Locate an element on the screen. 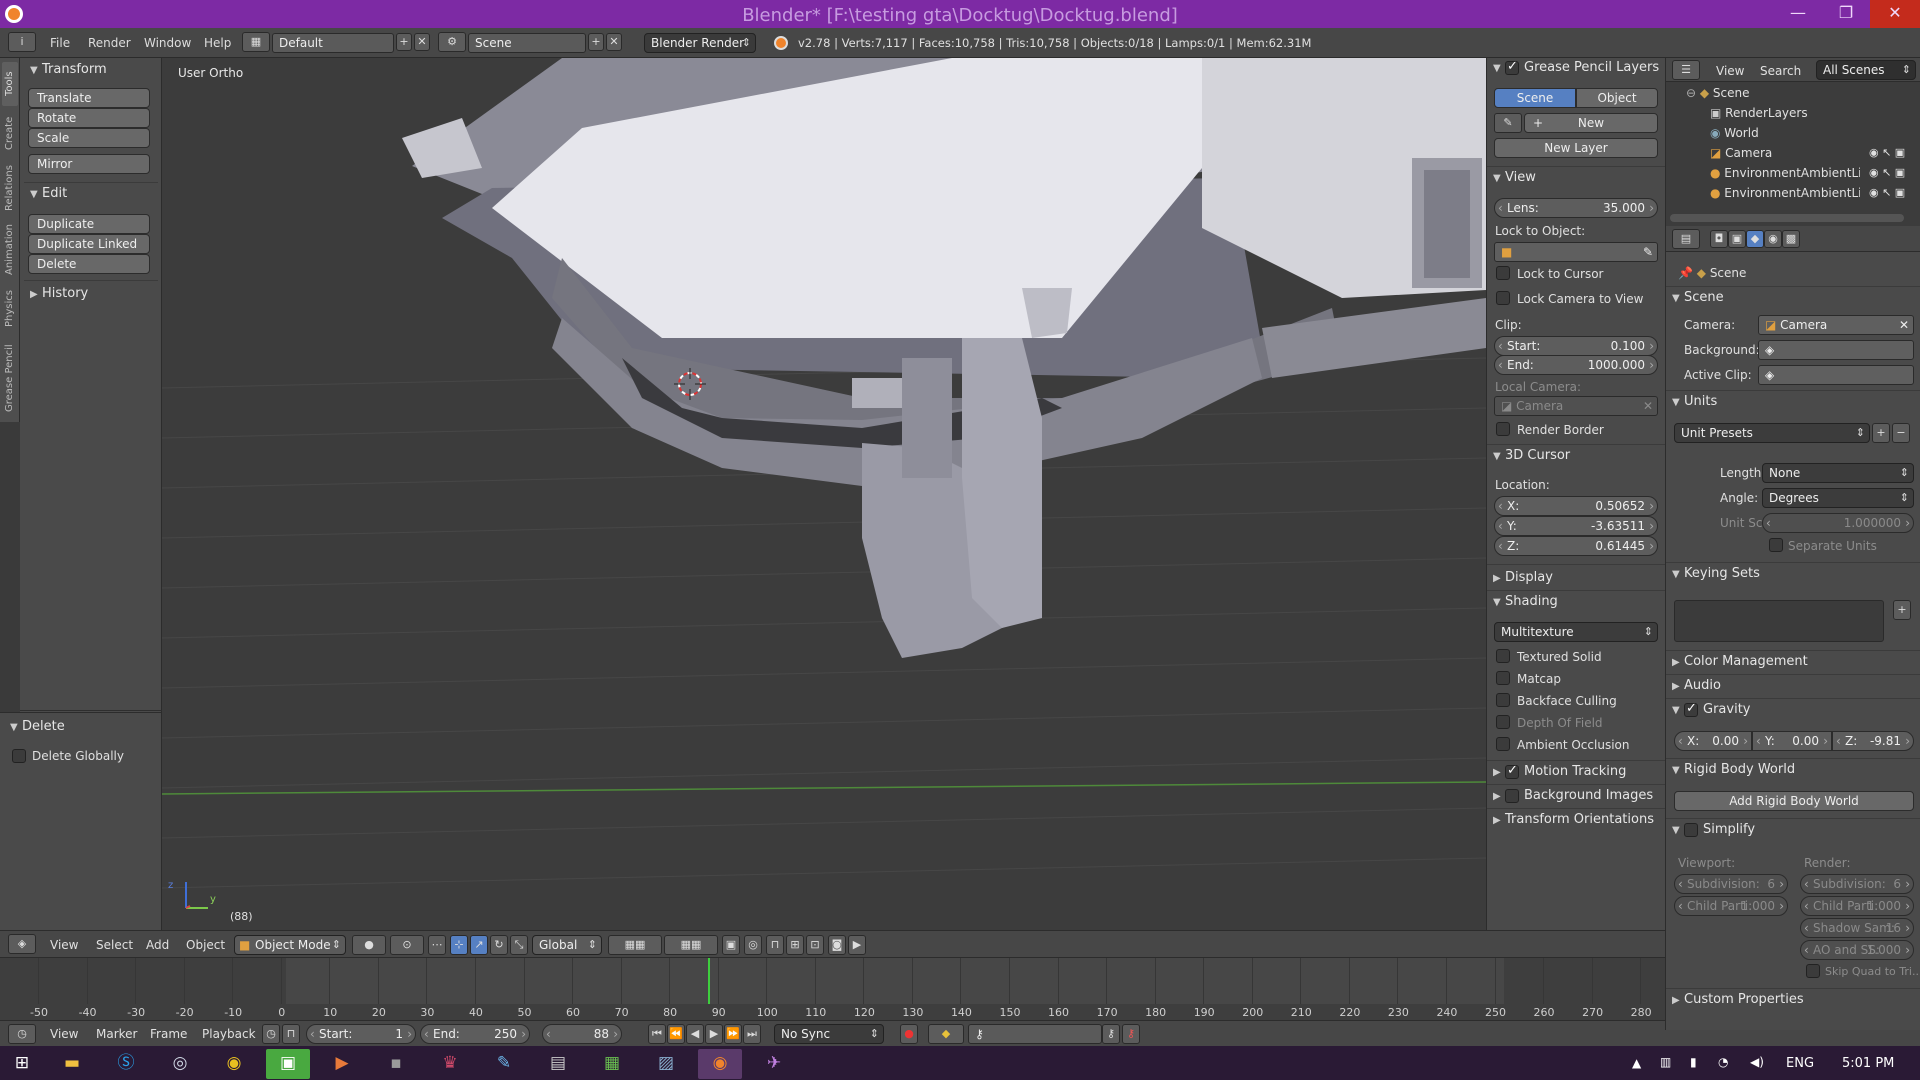 Image resolution: width=1920 pixels, height=1080 pixels. scale-manipulator-icon: ⤡ is located at coordinates (519, 945).